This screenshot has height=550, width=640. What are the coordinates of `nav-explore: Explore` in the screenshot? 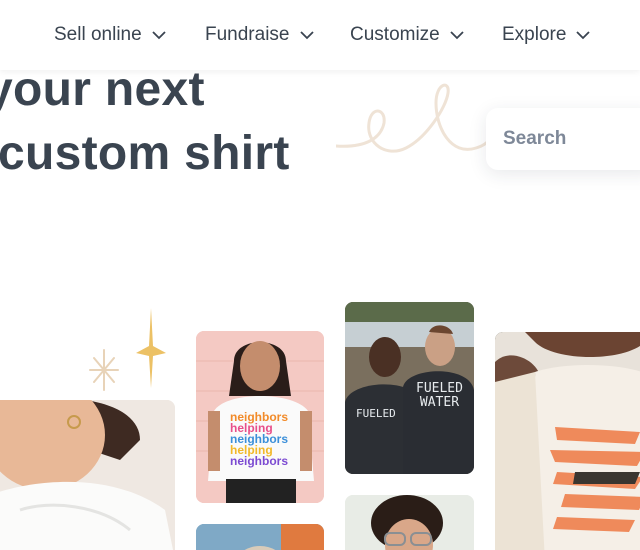 It's located at (546, 35).